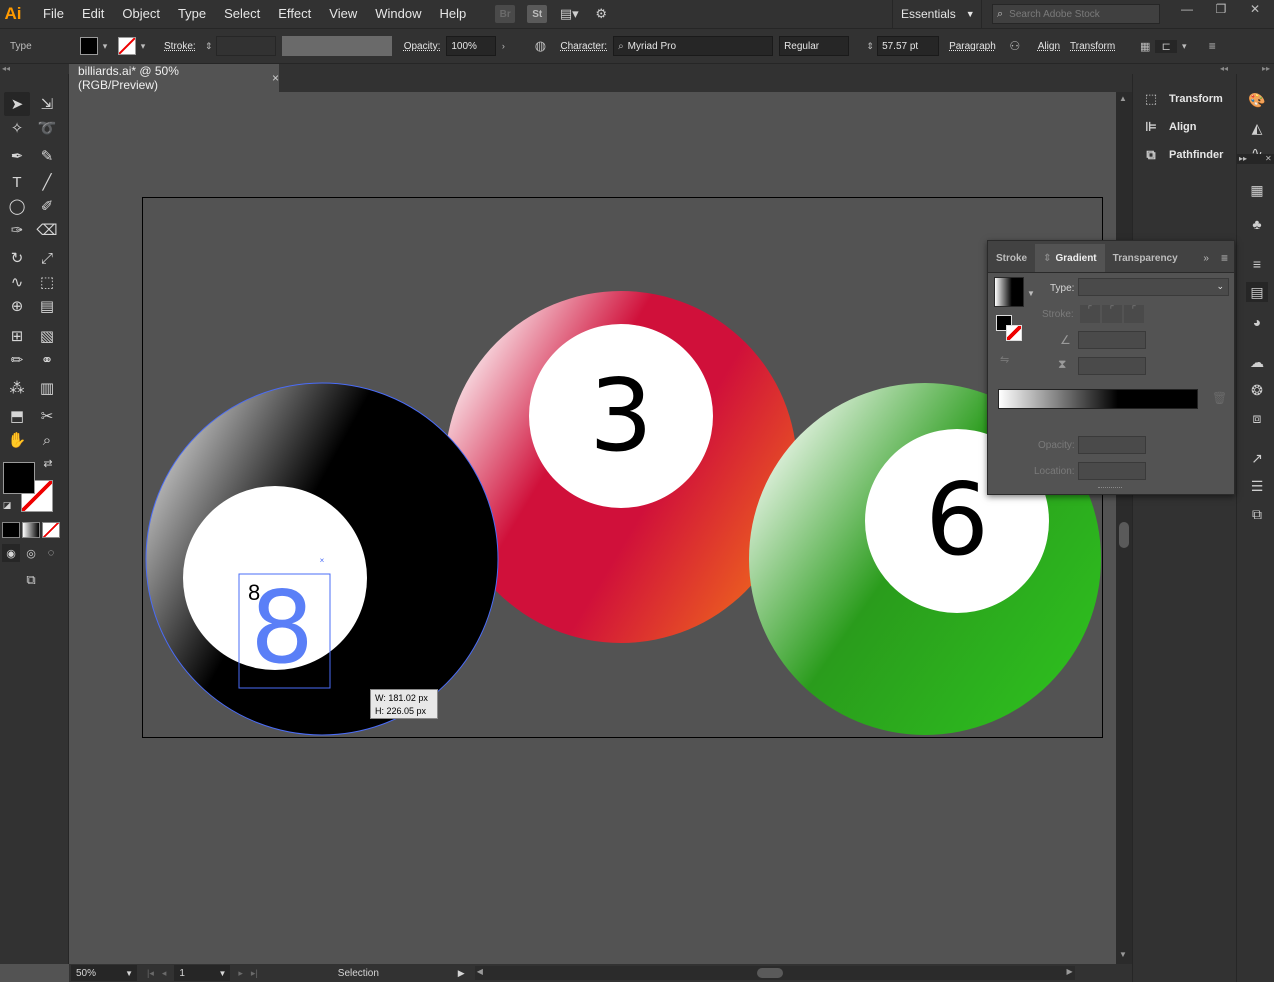 The image size is (1274, 982). Describe the element at coordinates (1183, 99) in the screenshot. I see `transform-panel-button: ⬚ Transform` at that location.